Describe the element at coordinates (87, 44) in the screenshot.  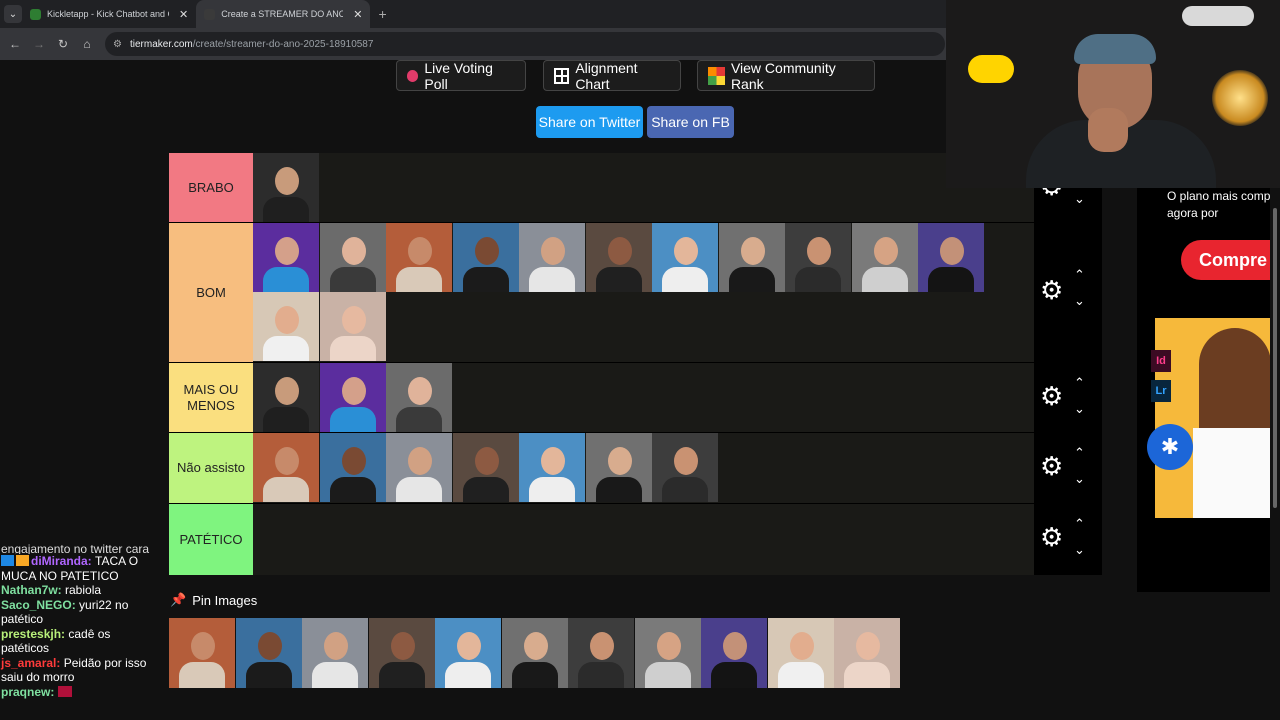
I see `home-icon: ⌂` at that location.